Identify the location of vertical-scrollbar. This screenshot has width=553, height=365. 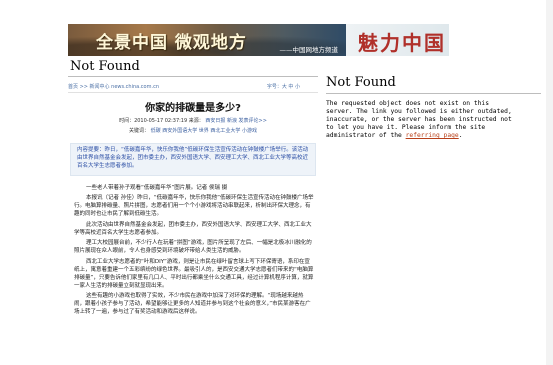
(549, 182).